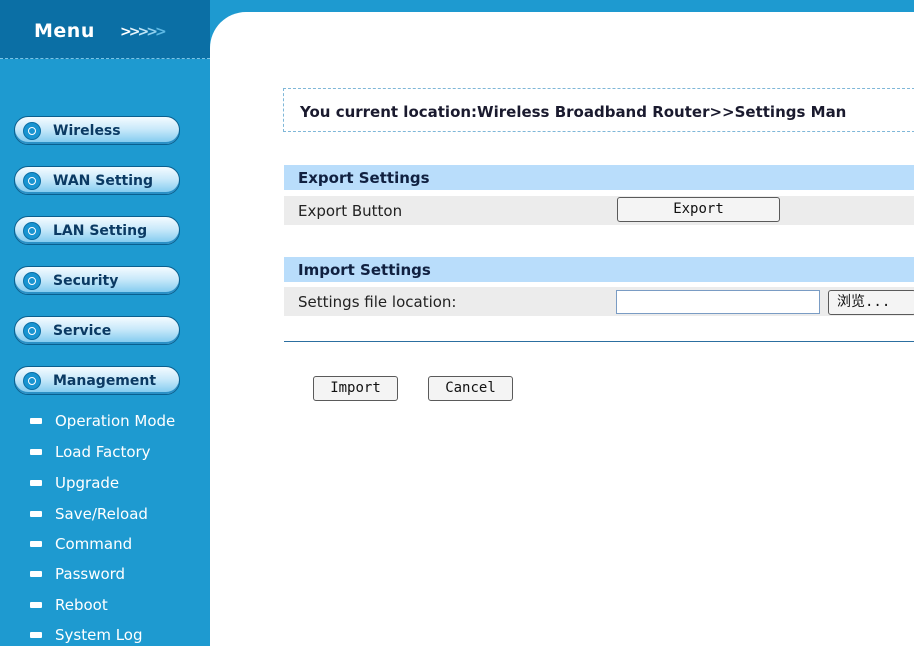  I want to click on nav-label: Security, so click(86, 281).